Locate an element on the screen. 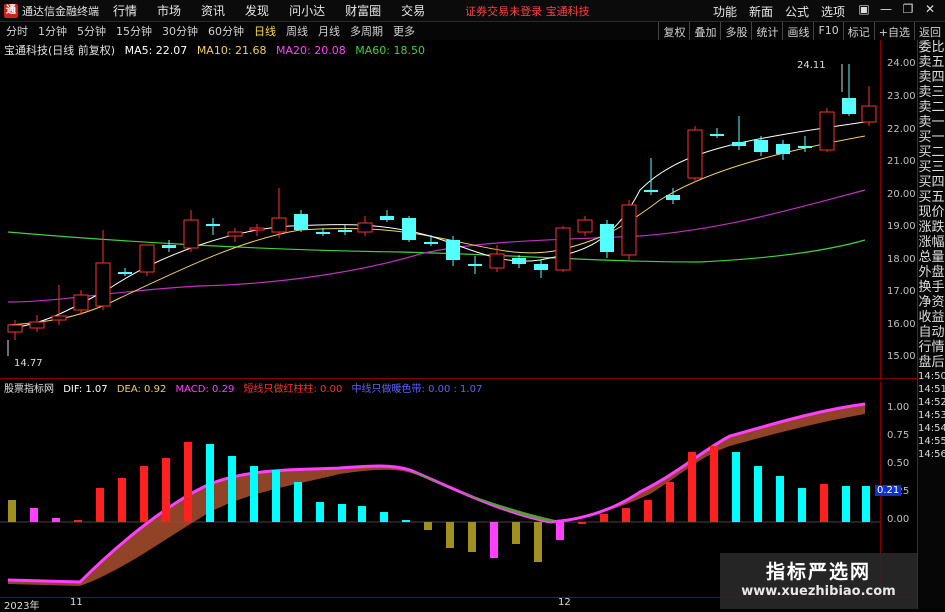 This screenshot has width=945, height=612. price-tick: 20.00 is located at coordinates (901, 194).